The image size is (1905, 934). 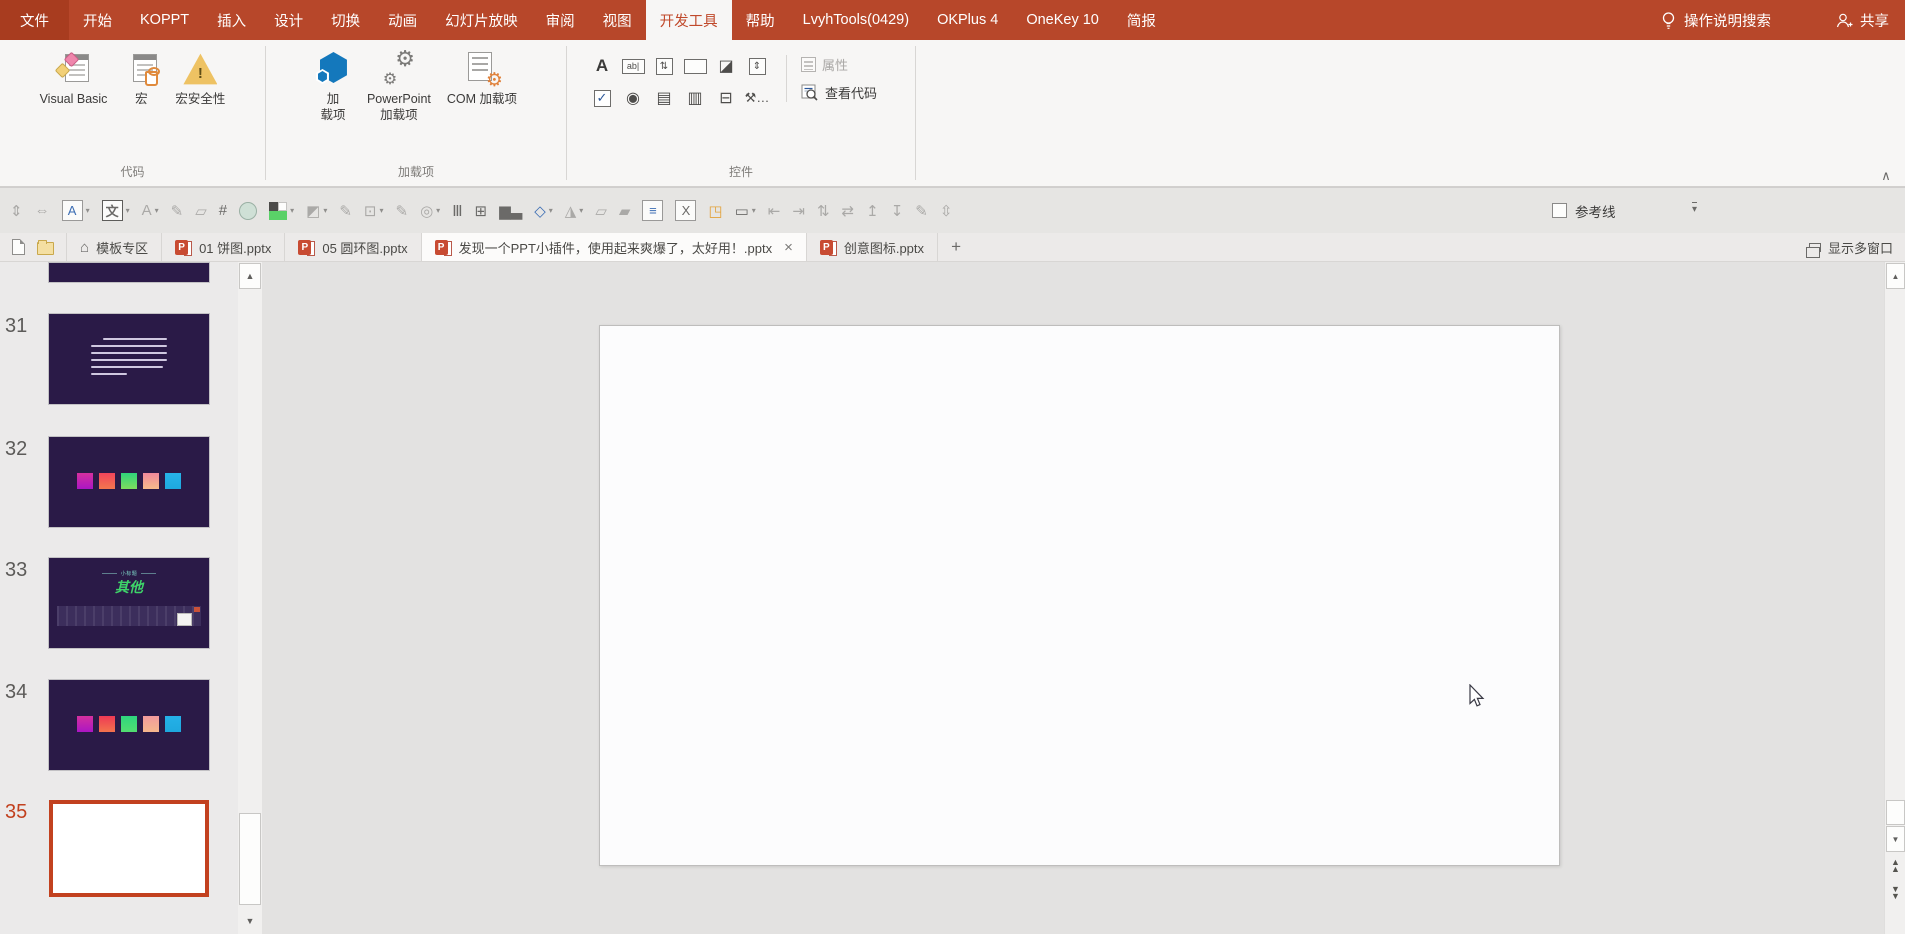 I want to click on canvas-scroll-up-icon: ▲, so click(x=1895, y=276).